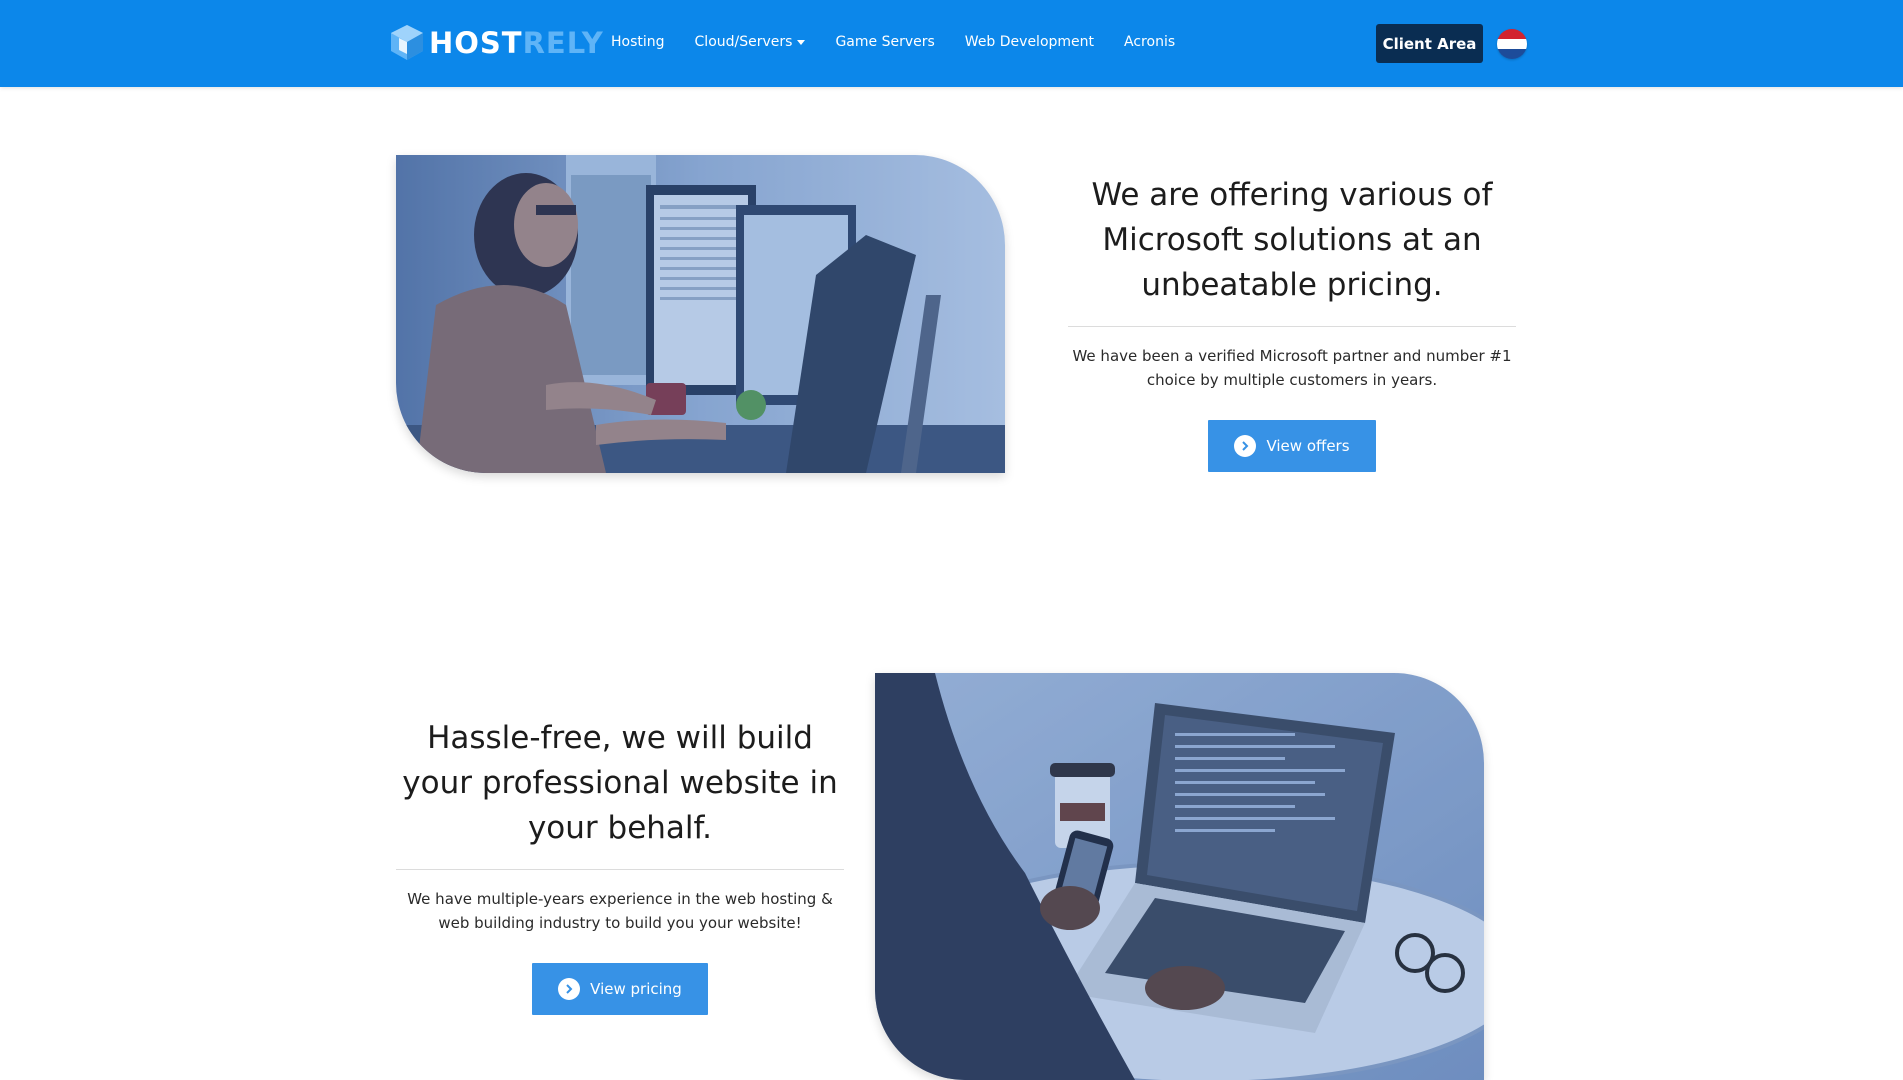 This screenshot has width=1903, height=1080. I want to click on nav-web-development: Web Development, so click(1029, 42).